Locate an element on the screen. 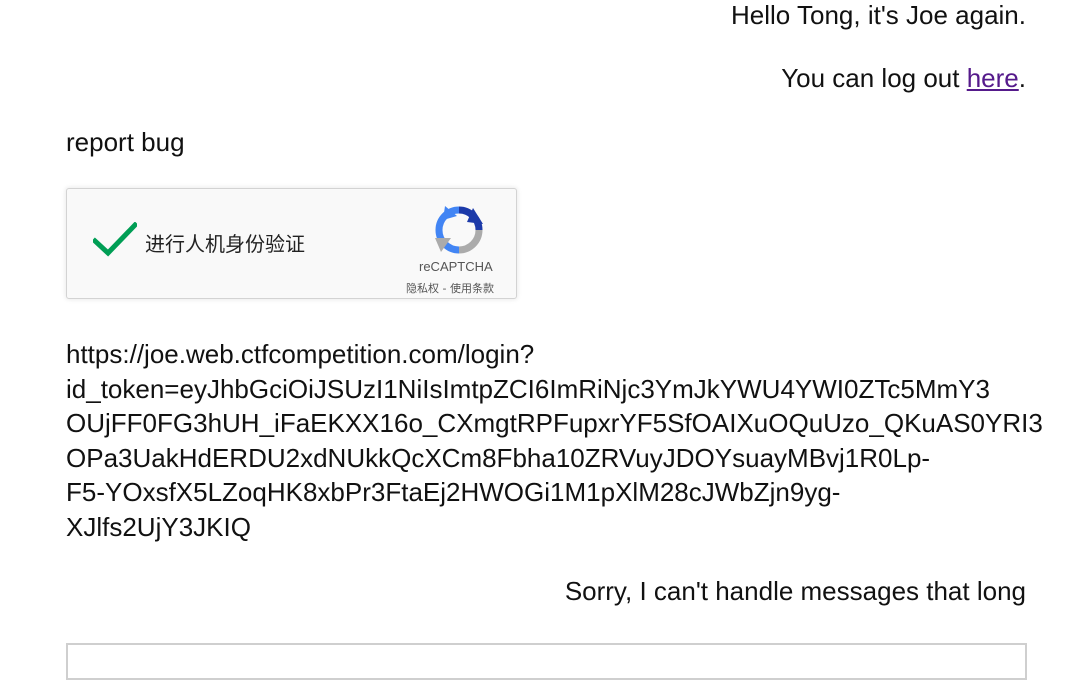 The image size is (1084, 699). bot-reply-message: Sorry, I can't handle messages that long is located at coordinates (795, 591).